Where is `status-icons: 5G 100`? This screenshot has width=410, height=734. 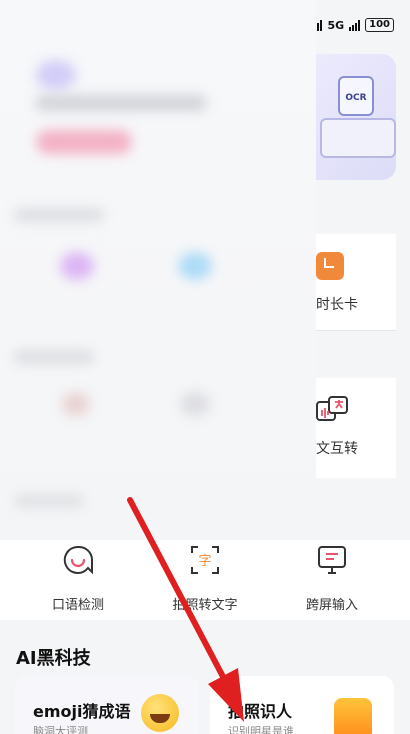
status-icons: 5G 100 is located at coordinates (352, 25).